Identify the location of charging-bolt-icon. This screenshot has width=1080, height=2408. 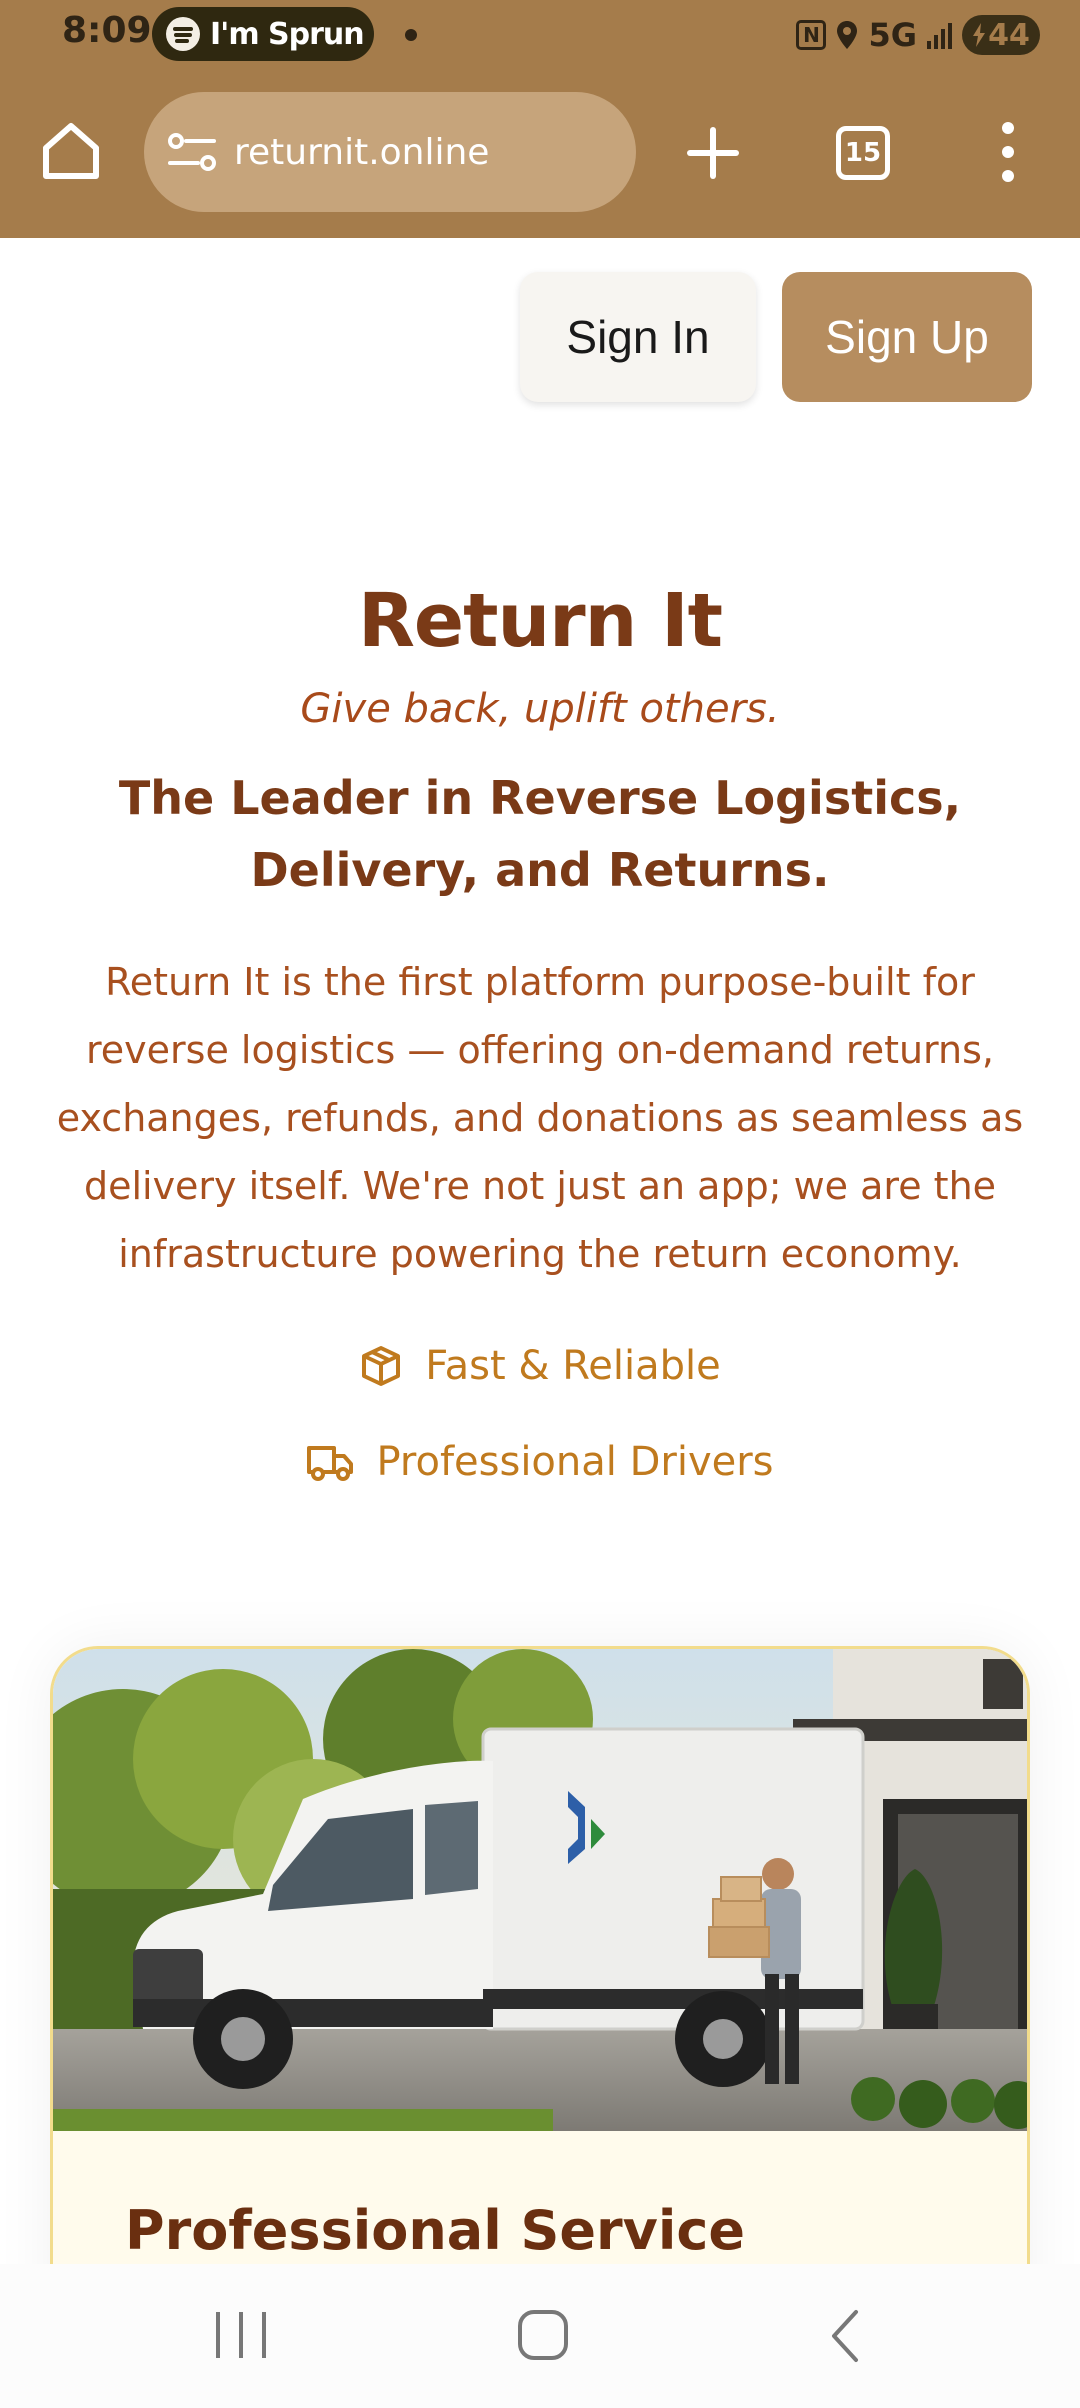
(979, 35).